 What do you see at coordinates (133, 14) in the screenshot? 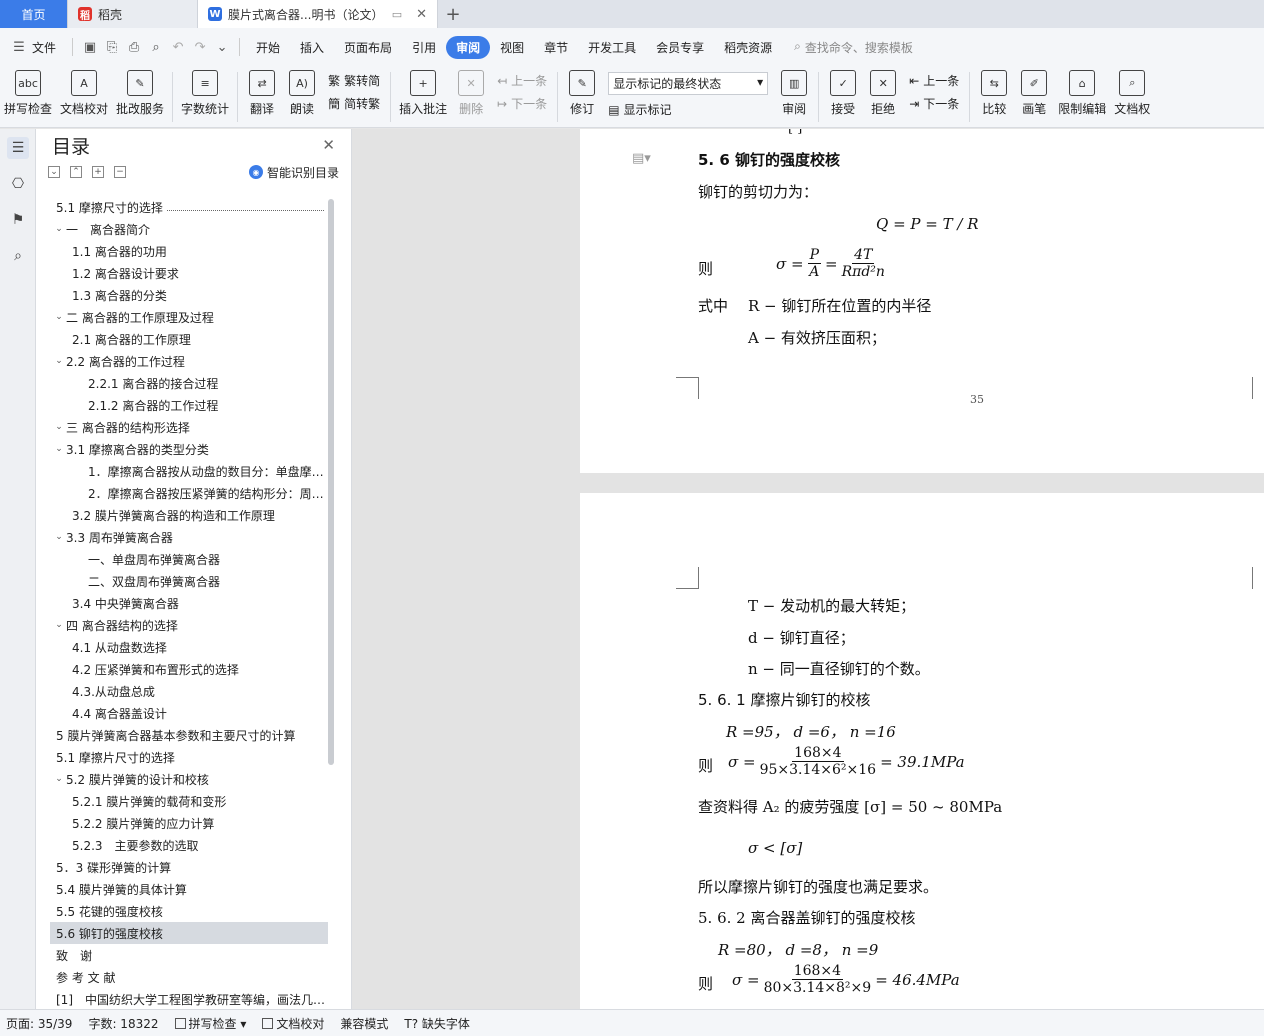
I see `tab-daoke: 稻 稻壳` at bounding box center [133, 14].